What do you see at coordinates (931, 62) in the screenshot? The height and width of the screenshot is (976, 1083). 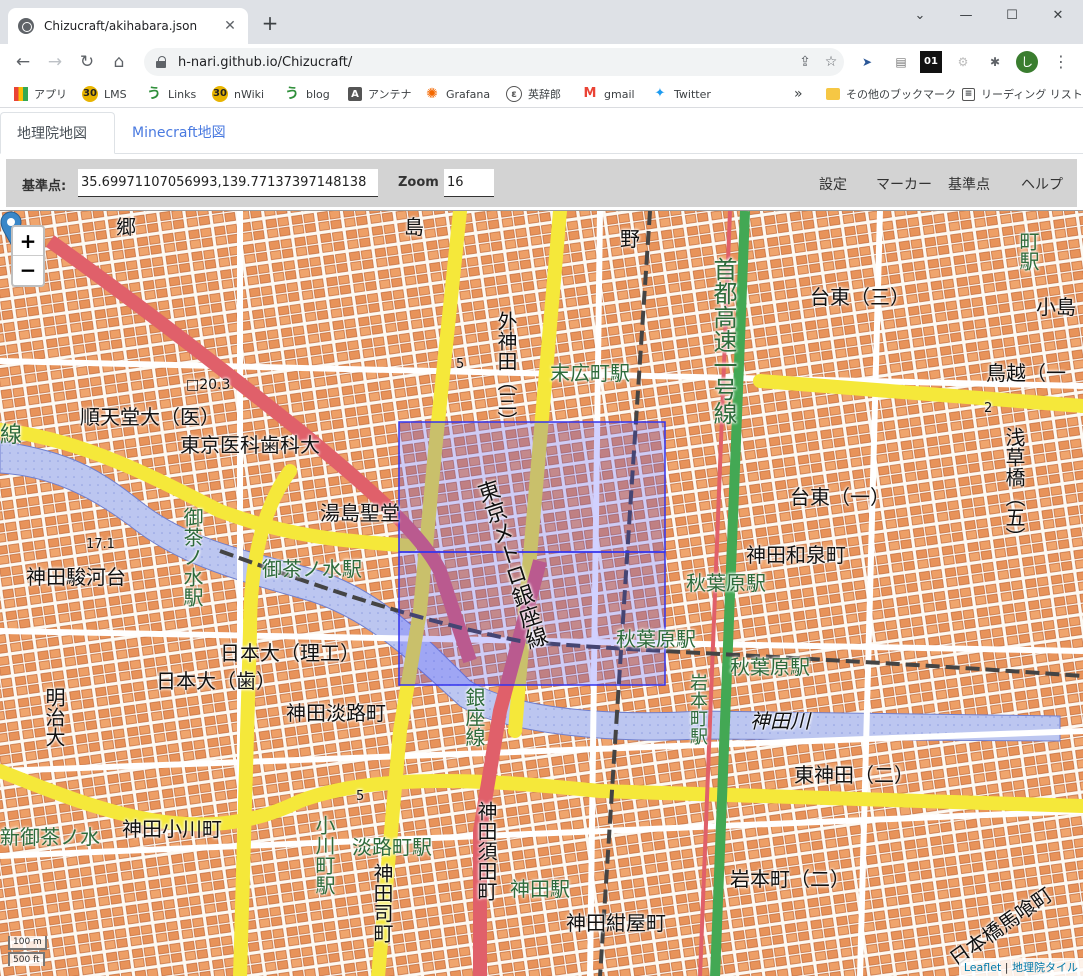 I see `binary-extension-icon: 01` at bounding box center [931, 62].